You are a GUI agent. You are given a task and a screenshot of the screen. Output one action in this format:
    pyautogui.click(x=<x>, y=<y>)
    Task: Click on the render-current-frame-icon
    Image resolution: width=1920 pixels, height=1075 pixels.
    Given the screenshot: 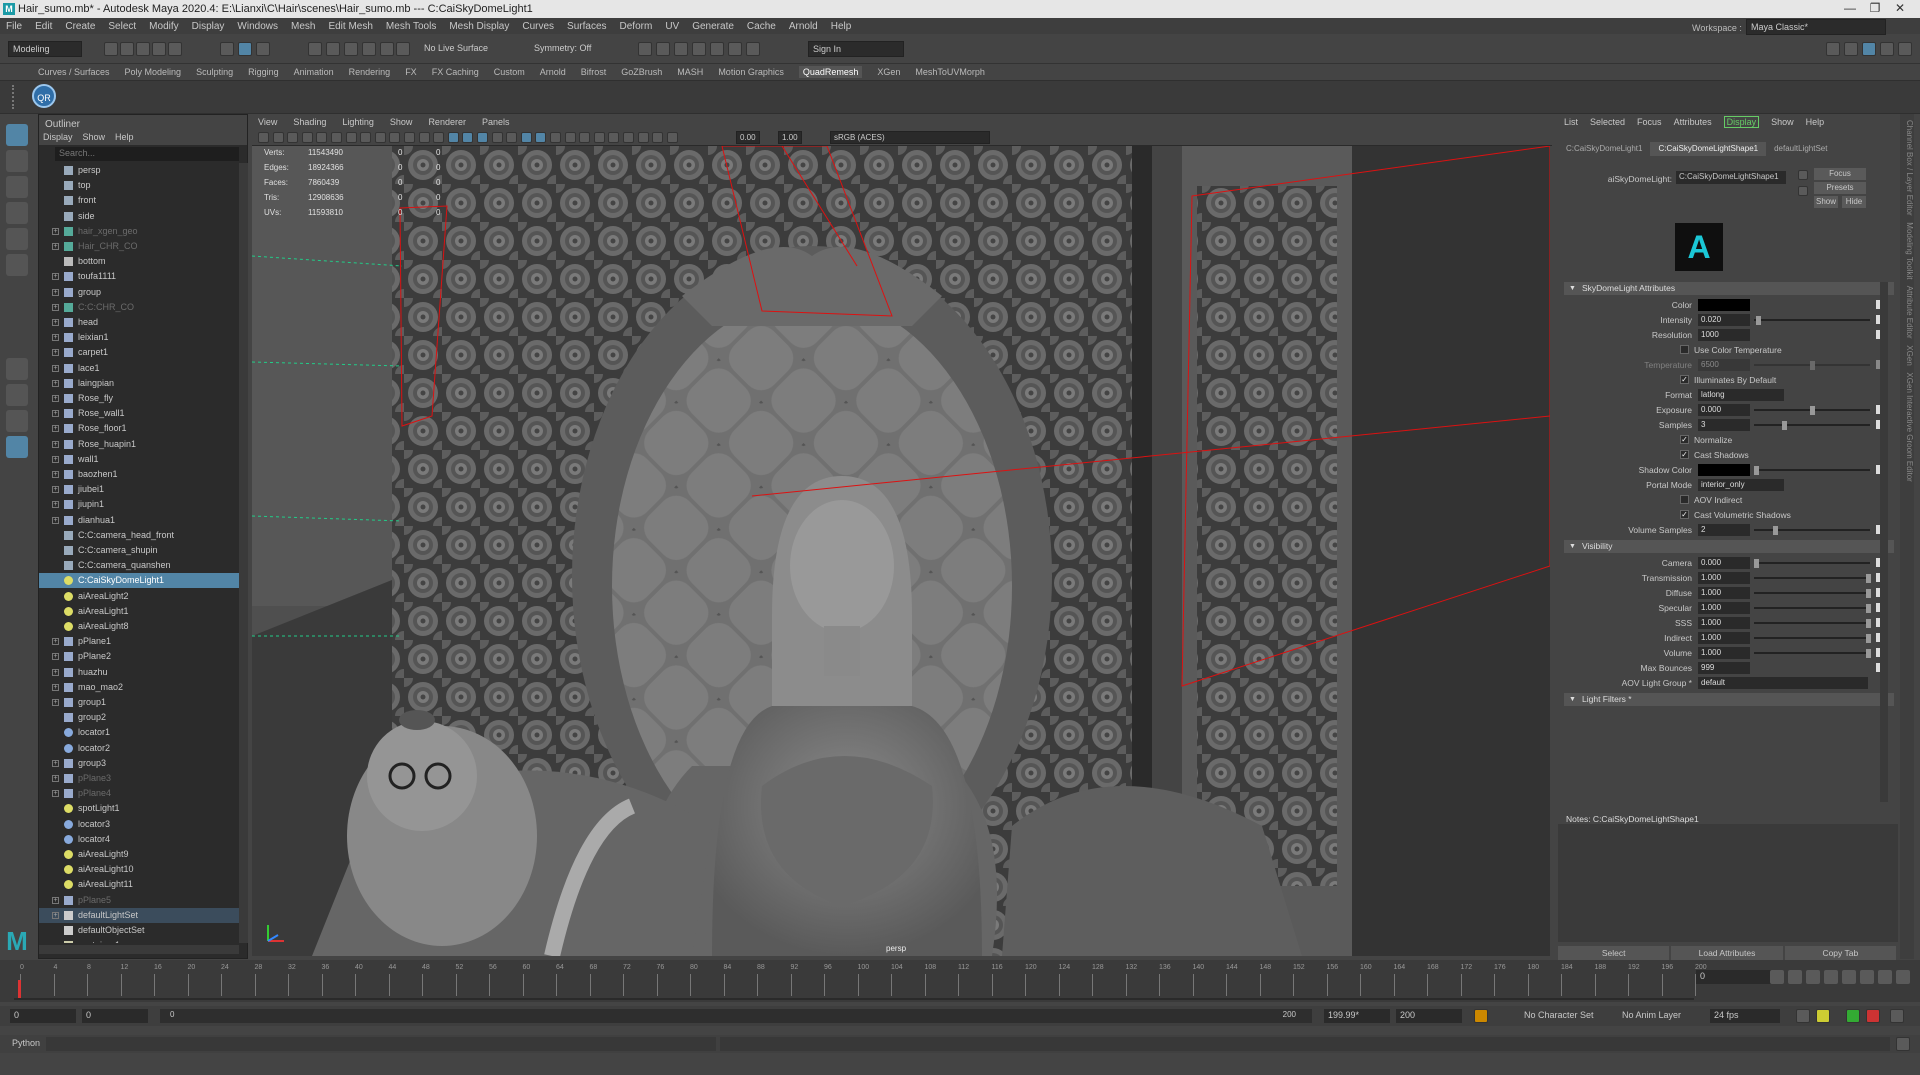 What is the action you would take?
    pyautogui.click(x=645, y=49)
    